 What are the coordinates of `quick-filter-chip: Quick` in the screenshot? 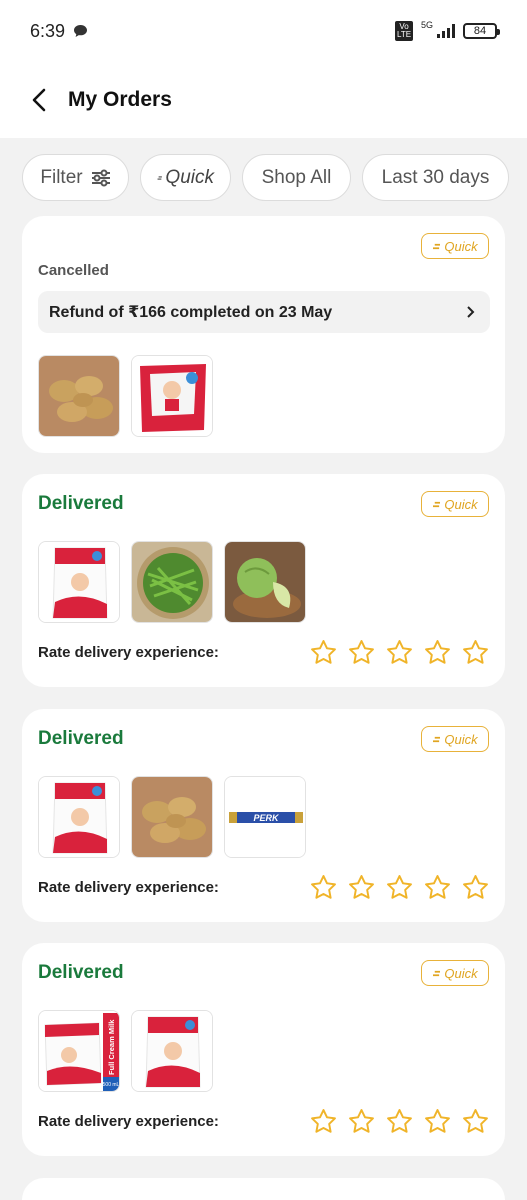 It's located at (185, 177).